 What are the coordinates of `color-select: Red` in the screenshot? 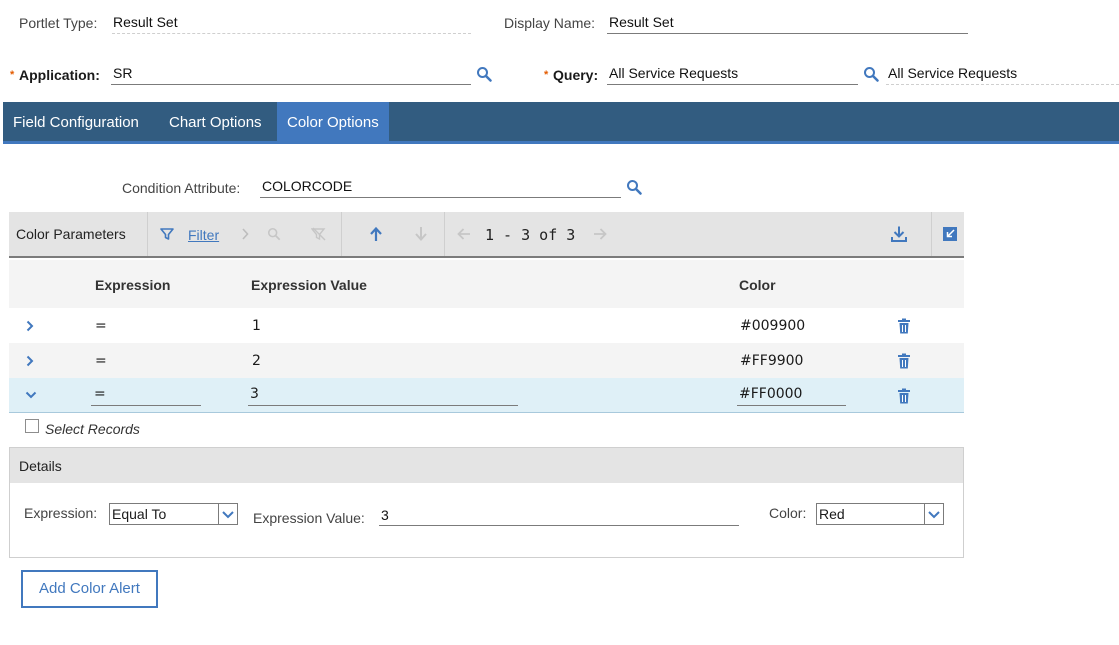 It's located at (880, 514).